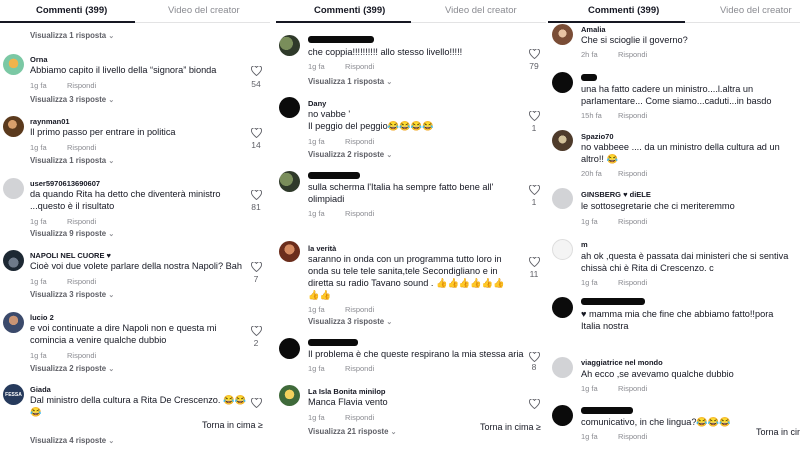  What do you see at coordinates (589, 54) in the screenshot?
I see `comment-time: 2h fa` at bounding box center [589, 54].